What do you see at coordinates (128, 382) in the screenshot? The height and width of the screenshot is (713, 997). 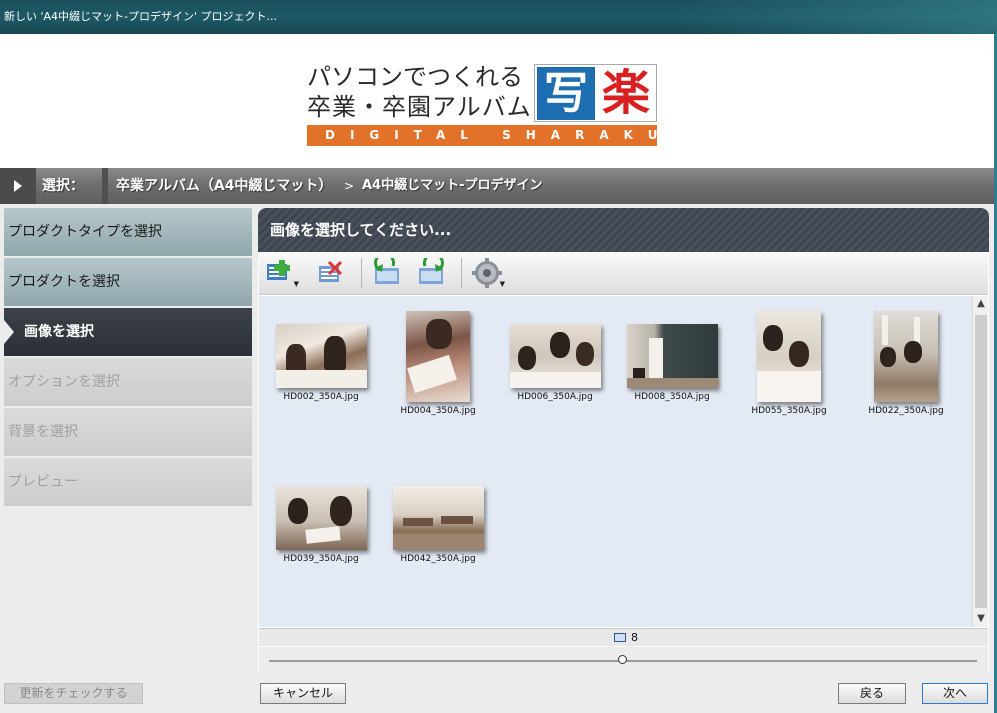 I see `step-options: オプションを選択` at bounding box center [128, 382].